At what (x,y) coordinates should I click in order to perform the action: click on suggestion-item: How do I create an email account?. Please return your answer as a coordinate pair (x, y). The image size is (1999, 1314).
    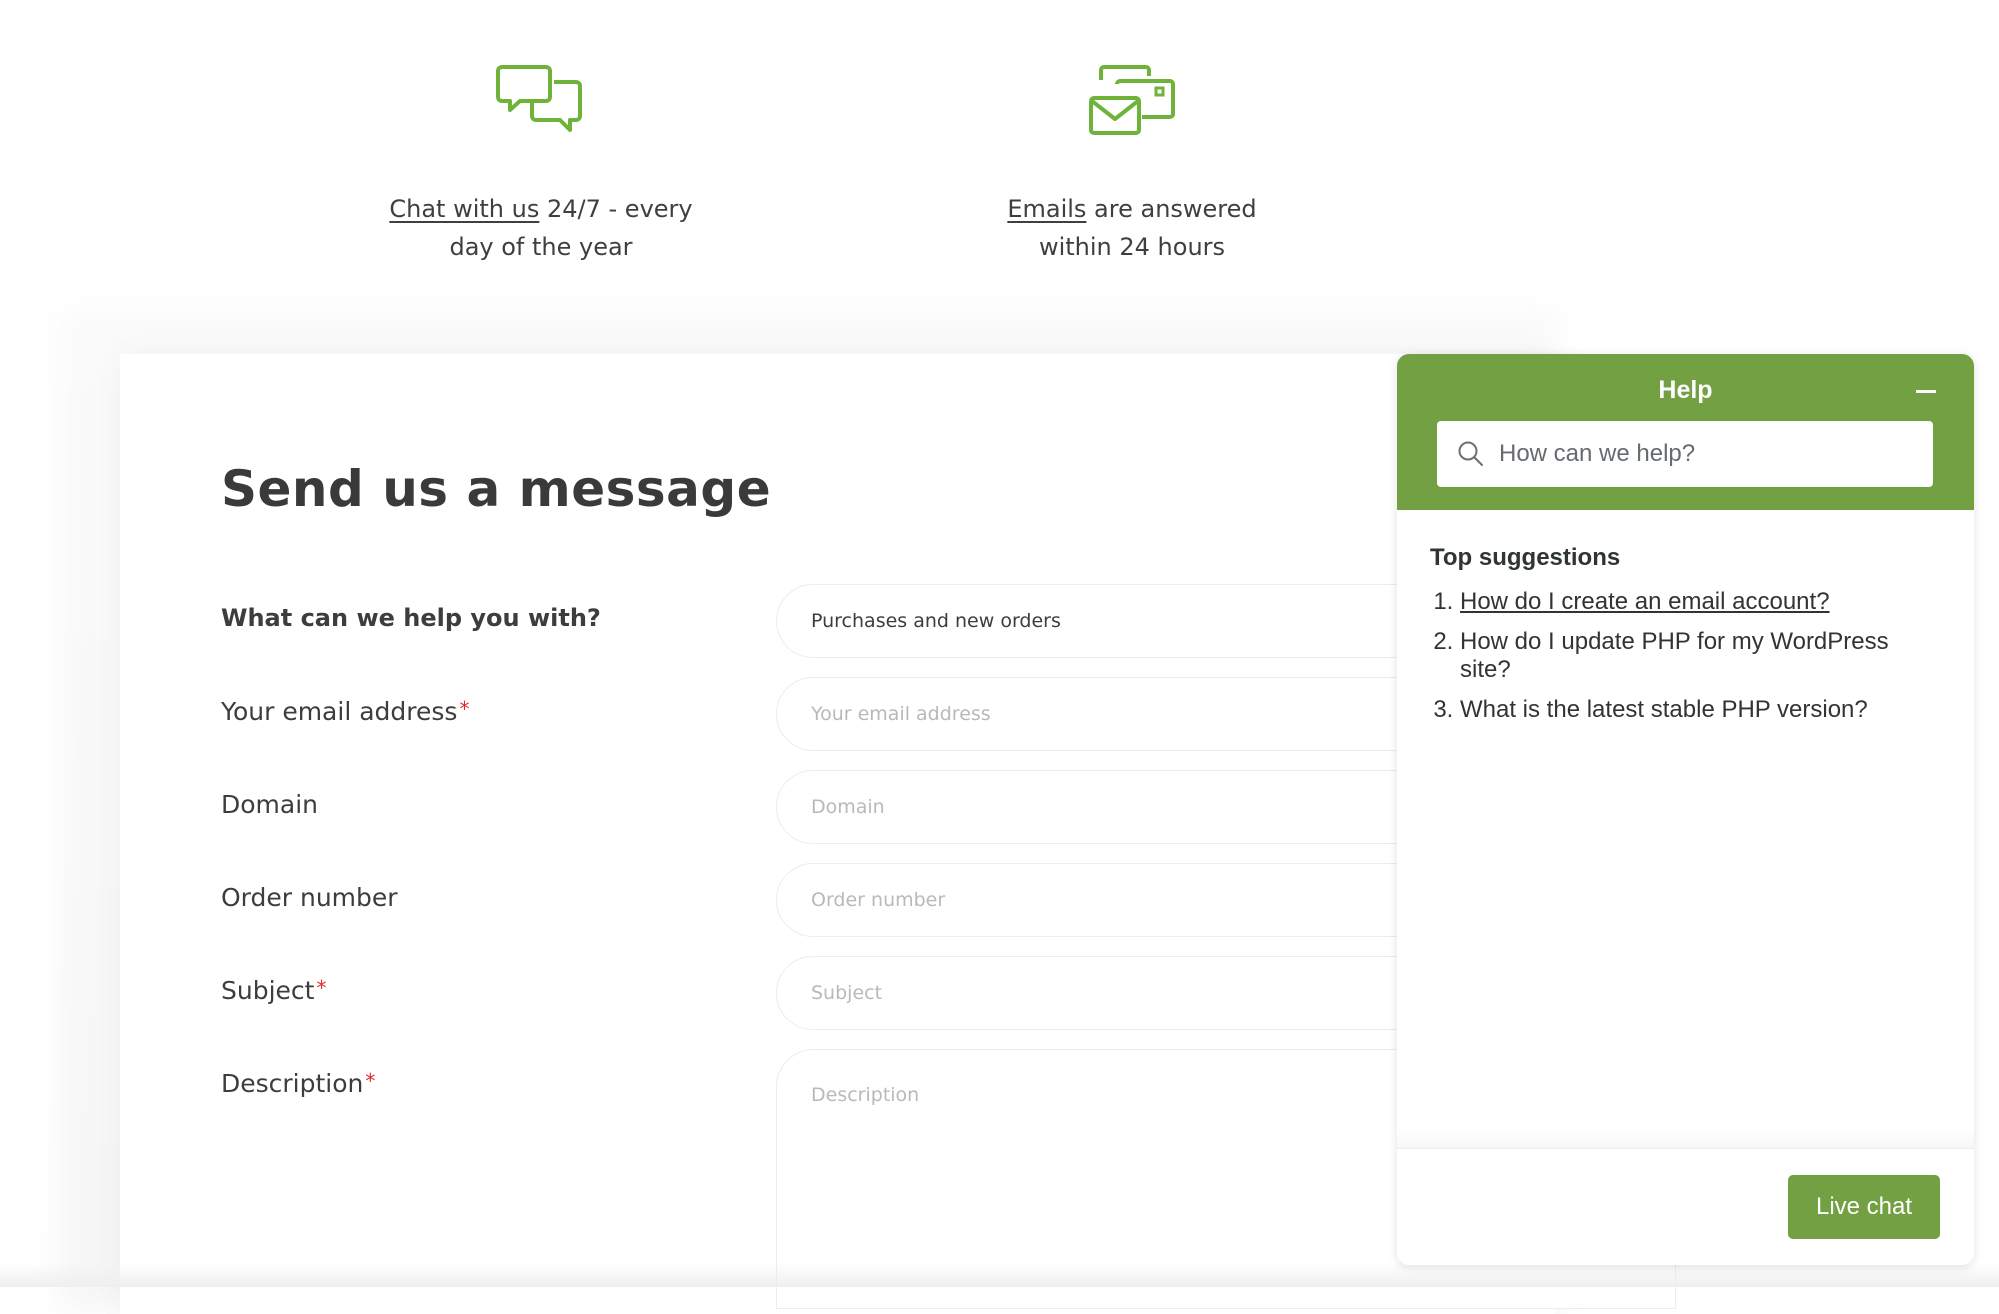
    Looking at the image, I should click on (1700, 602).